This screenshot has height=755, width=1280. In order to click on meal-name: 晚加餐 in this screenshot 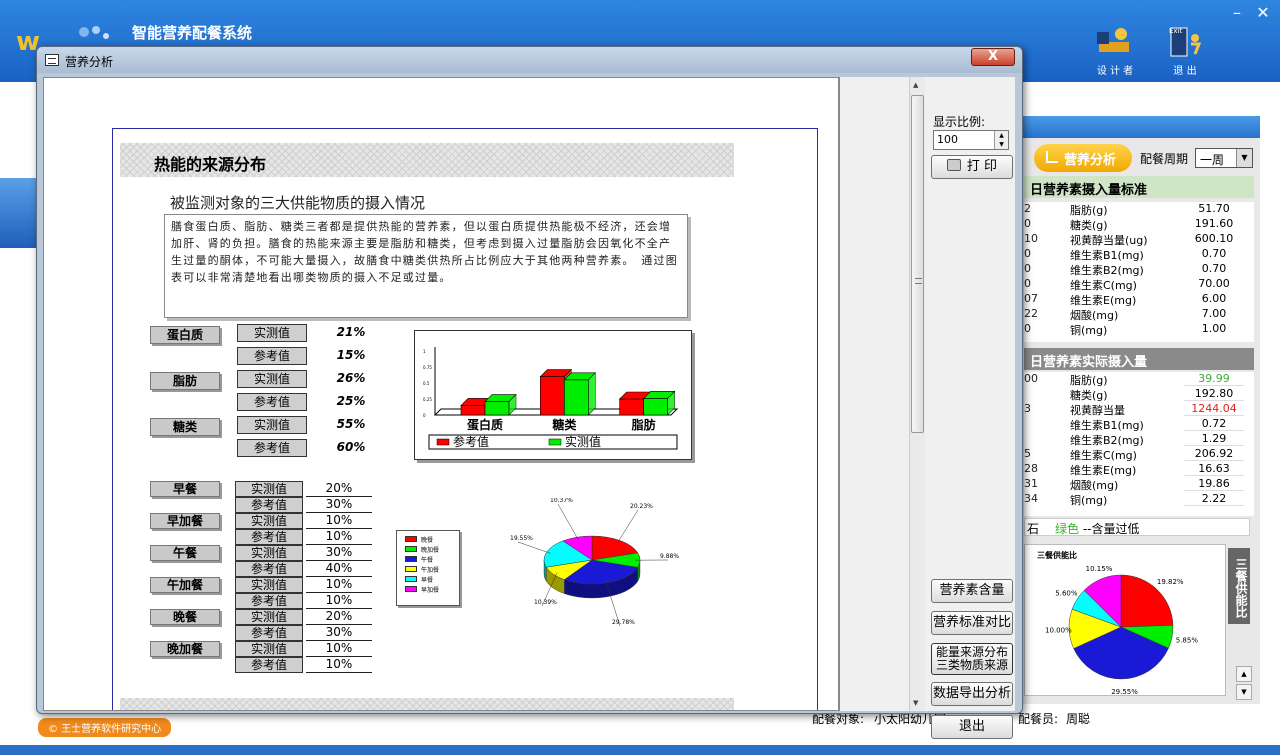, I will do `click(185, 649)`.